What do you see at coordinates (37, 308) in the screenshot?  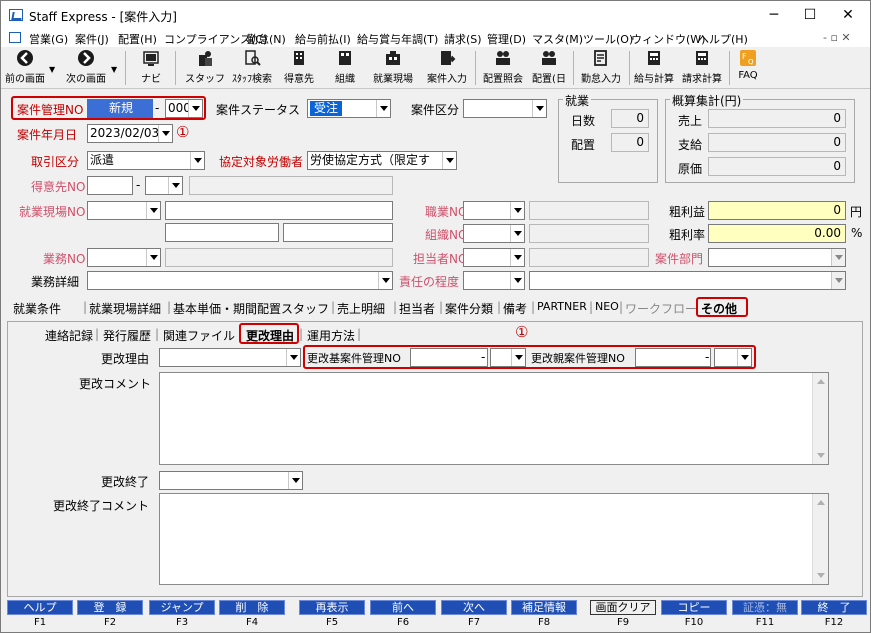 I see `tab-work-conditions: 就業条件` at bounding box center [37, 308].